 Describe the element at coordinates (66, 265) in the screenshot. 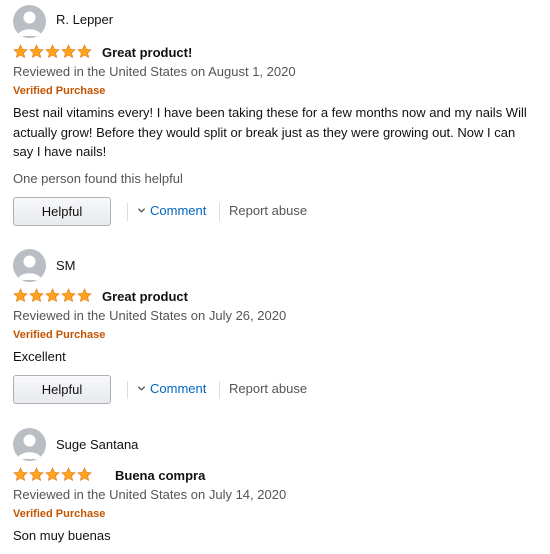

I see `reviewer-name: SM` at that location.